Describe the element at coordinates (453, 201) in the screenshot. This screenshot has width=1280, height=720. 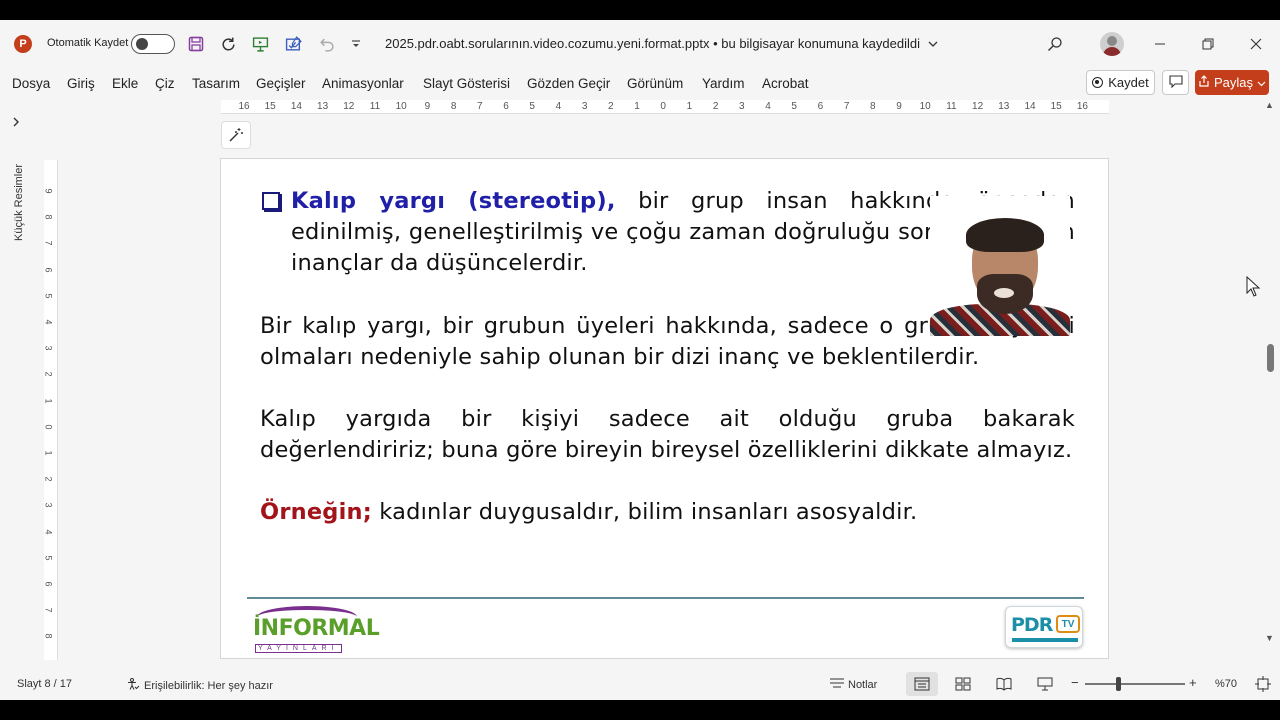
I see `term-highlight: Kalıp yargı (stereotip),` at that location.